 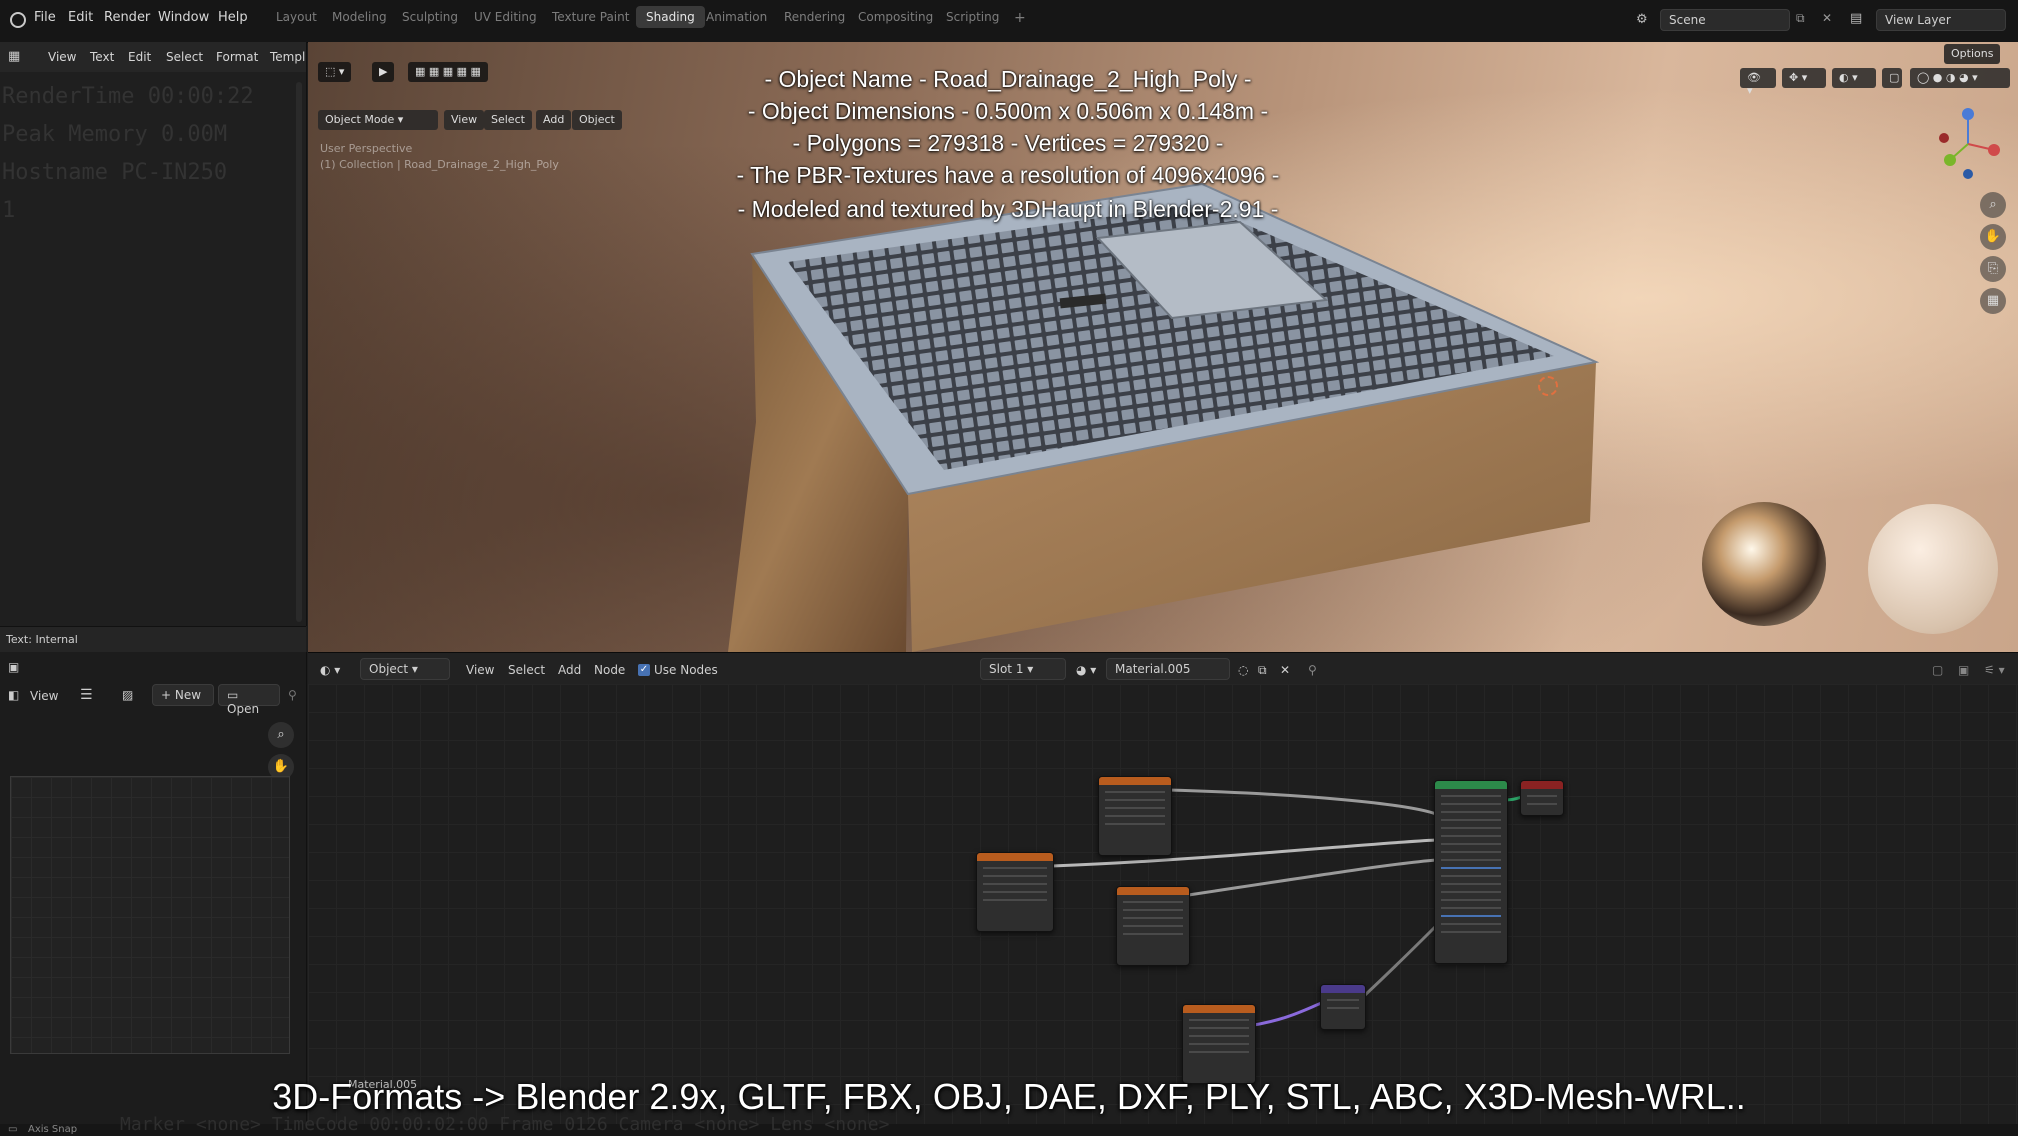 I want to click on node-menu-view: View, so click(x=480, y=670).